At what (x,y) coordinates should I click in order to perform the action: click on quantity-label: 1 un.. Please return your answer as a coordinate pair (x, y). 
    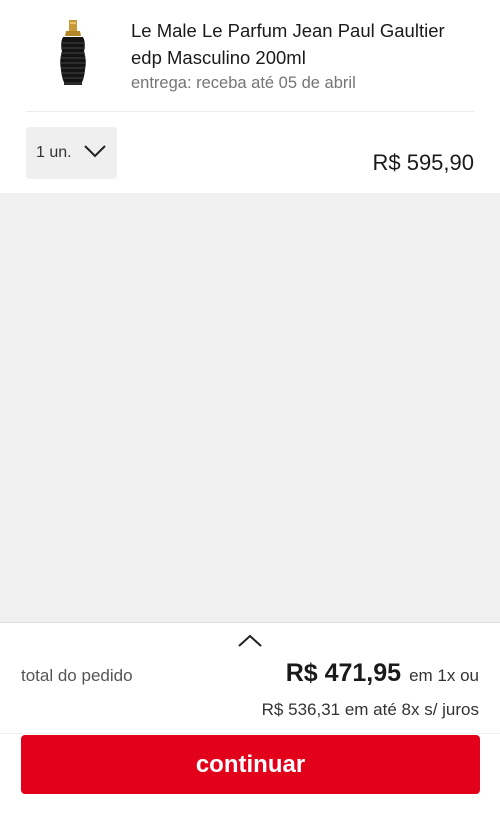
    Looking at the image, I should click on (54, 152).